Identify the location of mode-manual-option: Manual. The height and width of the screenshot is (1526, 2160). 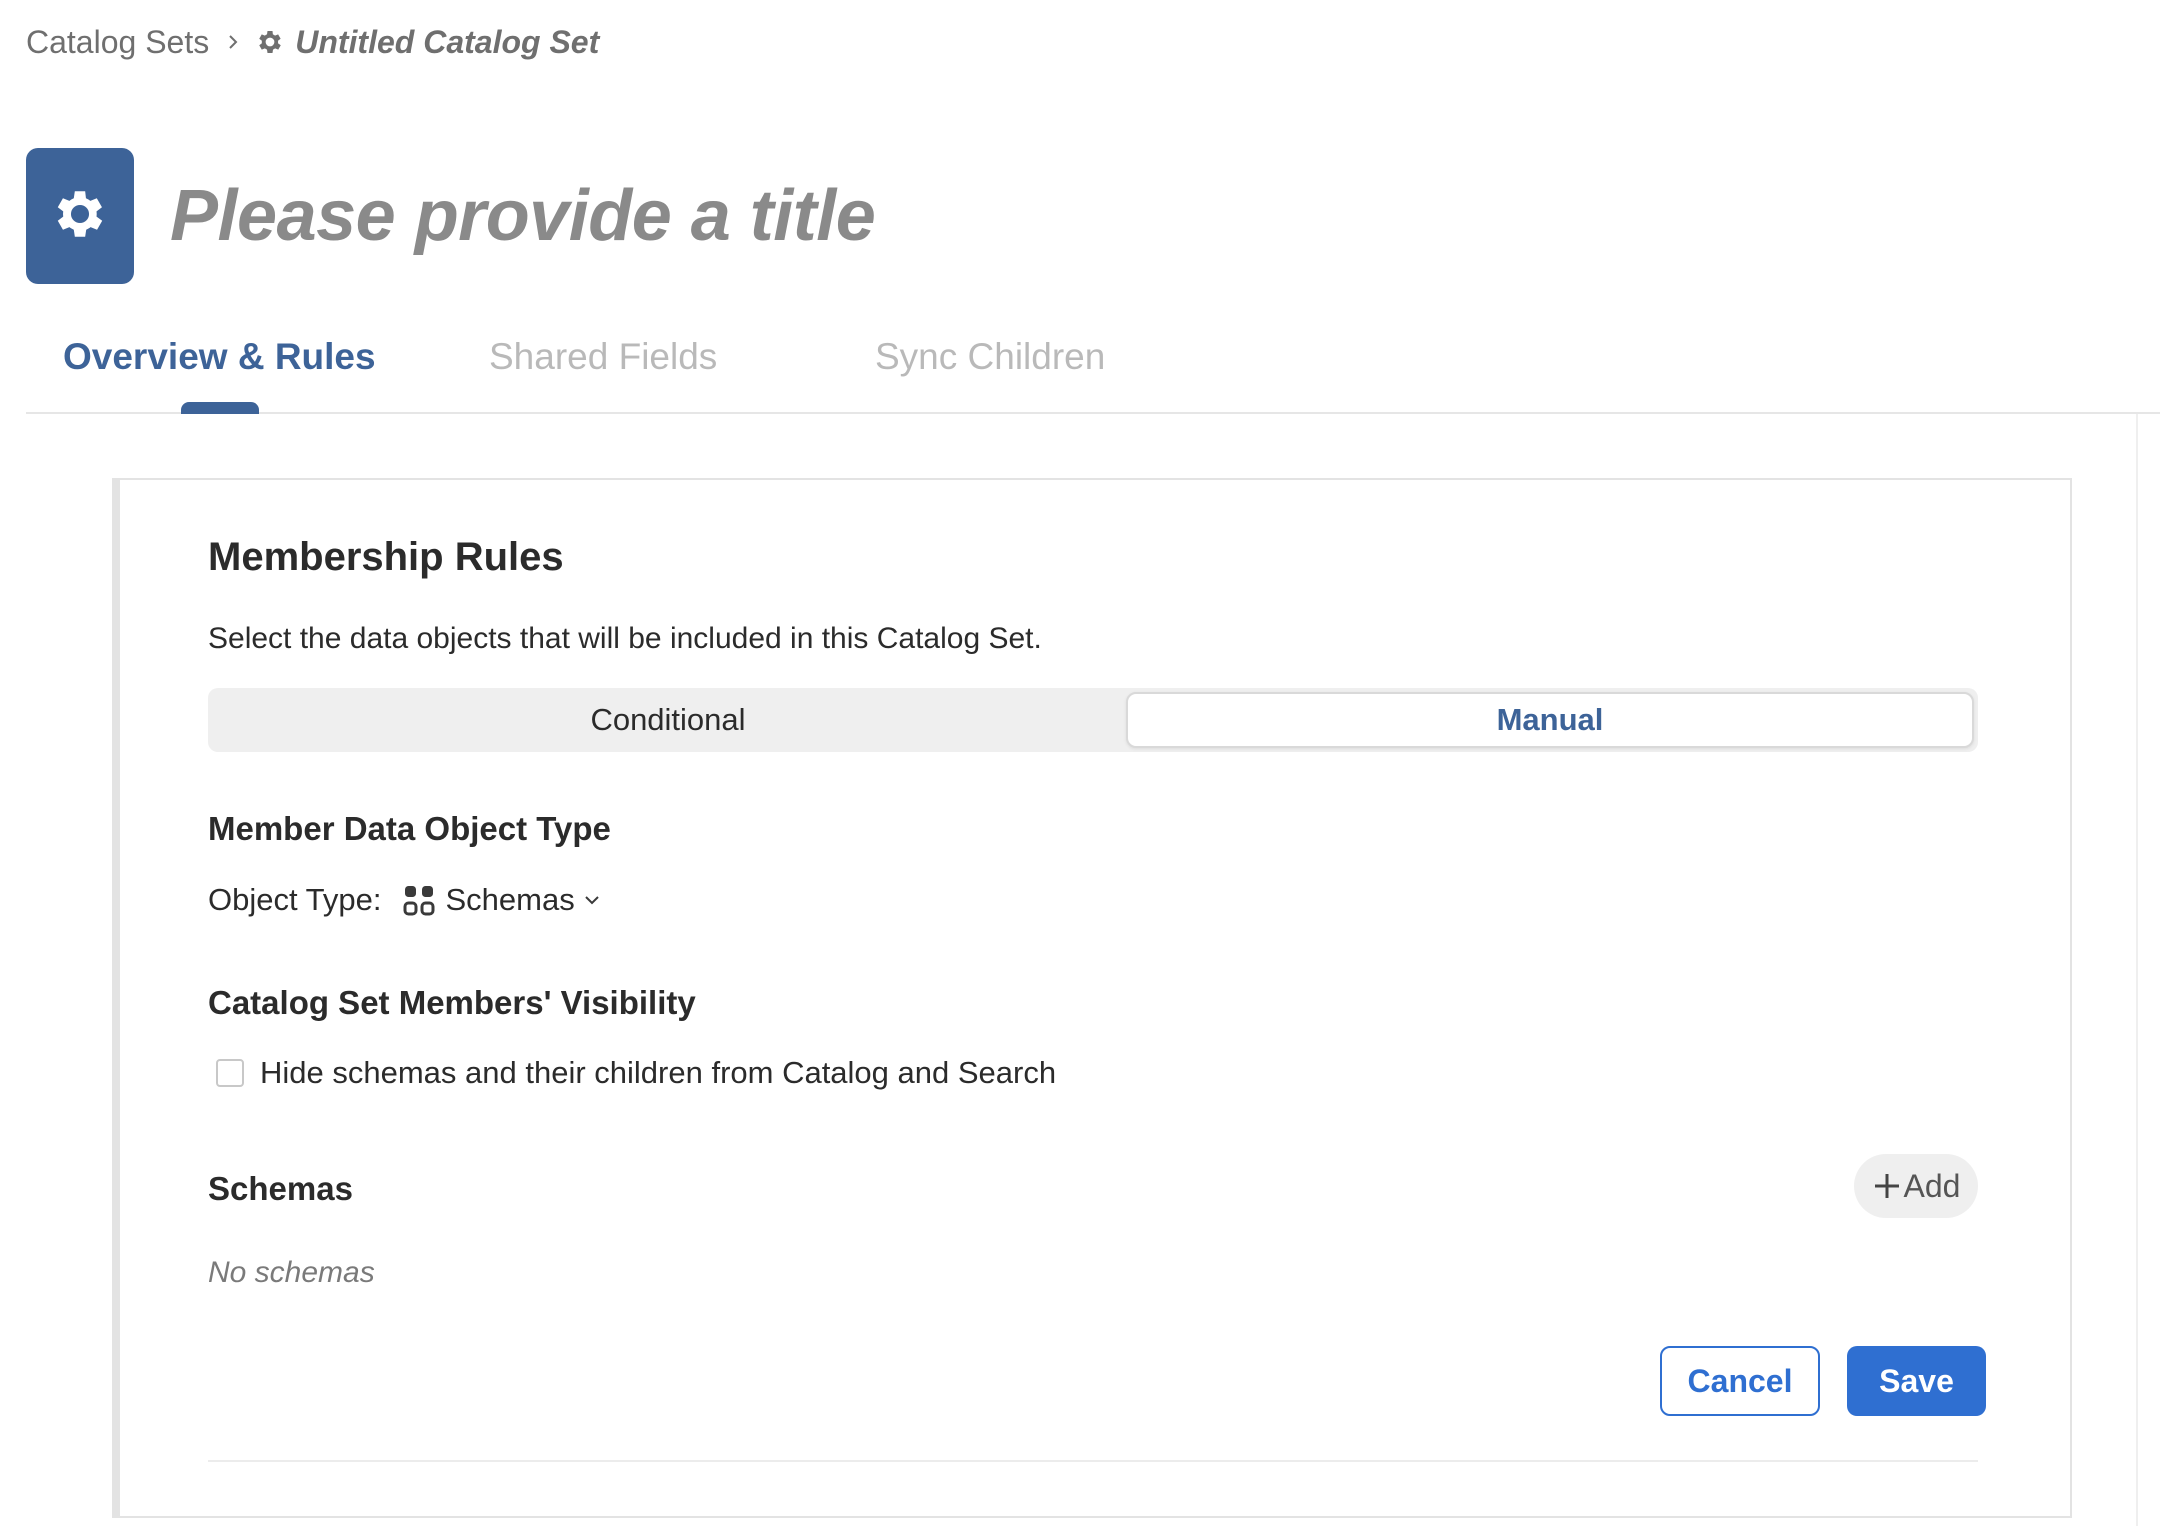
(1550, 720).